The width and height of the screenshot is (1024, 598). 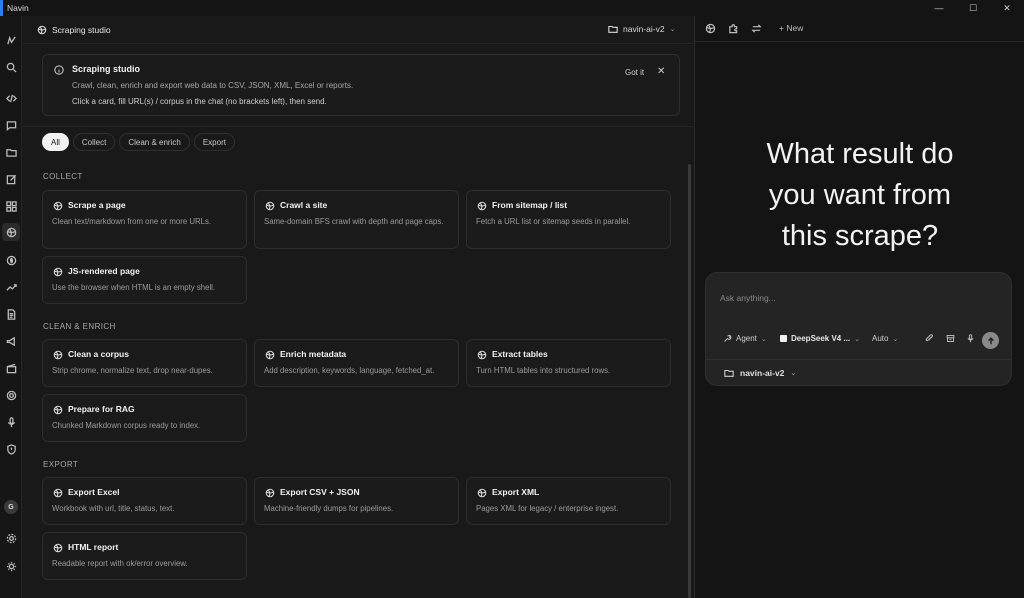 I want to click on composer-divider, so click(x=858, y=359).